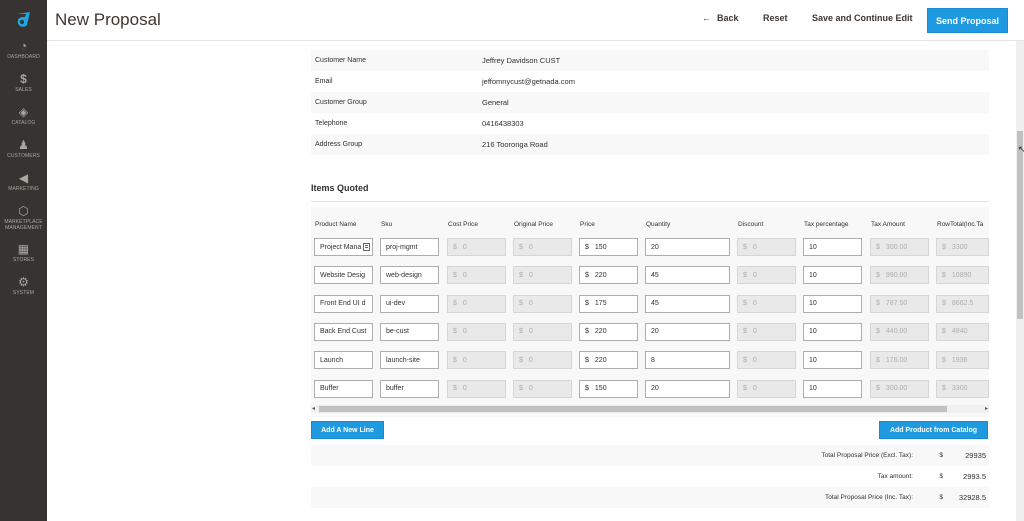 Image resolution: width=1024 pixels, height=521 pixels. What do you see at coordinates (339, 144) in the screenshot?
I see `customer-info-label: Address Group` at bounding box center [339, 144].